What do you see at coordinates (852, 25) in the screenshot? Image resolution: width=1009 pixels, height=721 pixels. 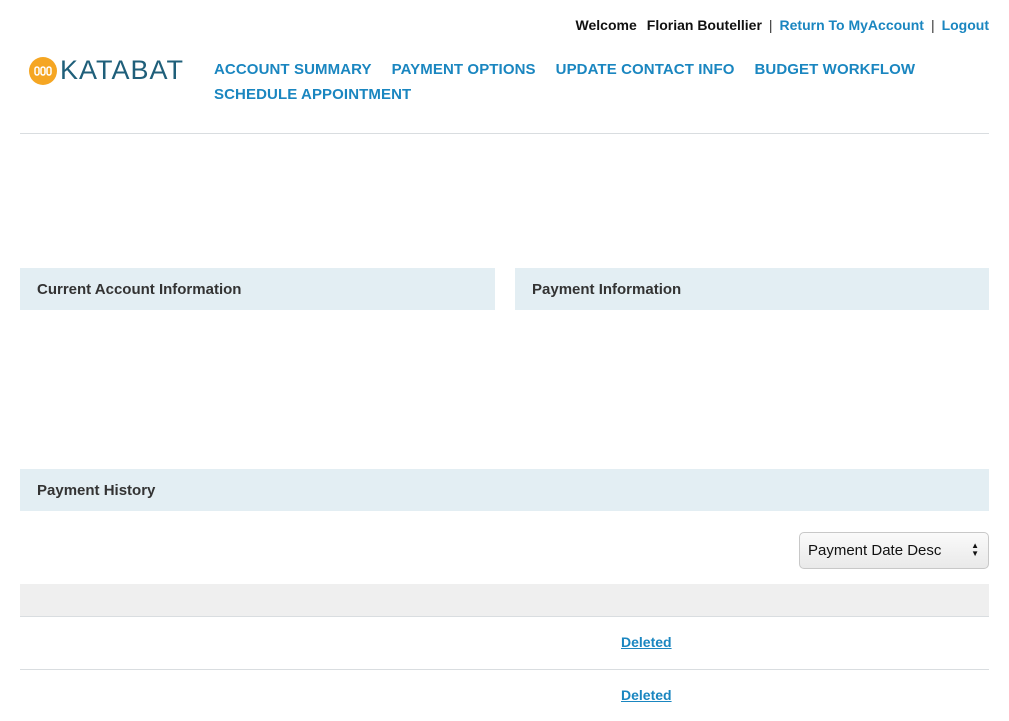 I see `return-to-myaccount-link: Return To MyAccount` at bounding box center [852, 25].